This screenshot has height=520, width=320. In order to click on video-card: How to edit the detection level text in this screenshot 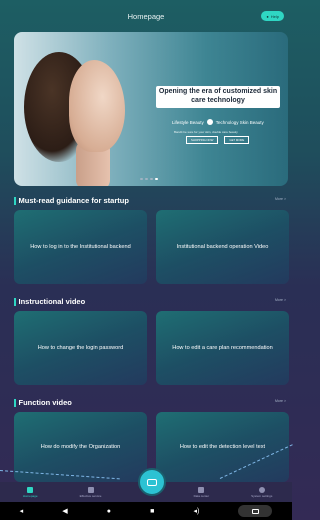, I will do `click(222, 447)`.